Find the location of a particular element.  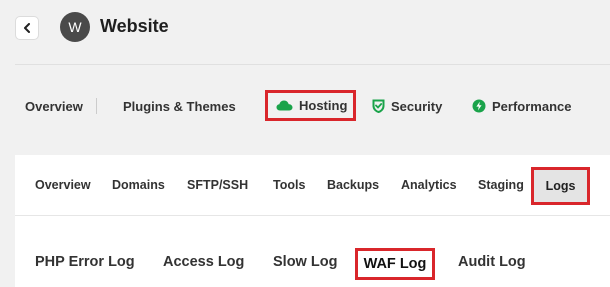

log-tab-access: Access Log is located at coordinates (203, 262).